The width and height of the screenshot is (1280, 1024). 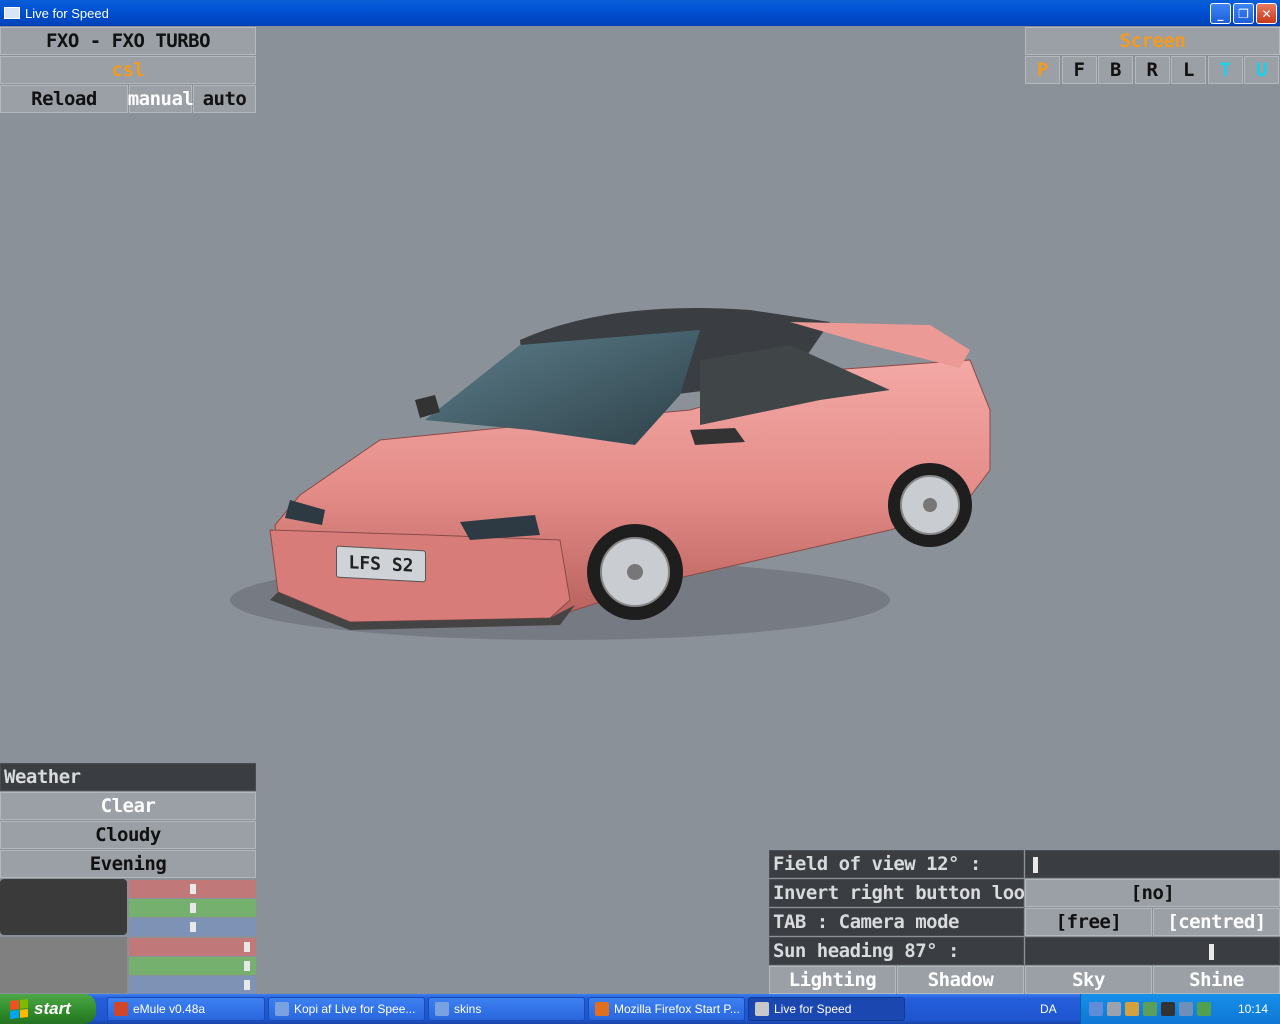 I want to click on sun-heading-slider, so click(x=1152, y=951).